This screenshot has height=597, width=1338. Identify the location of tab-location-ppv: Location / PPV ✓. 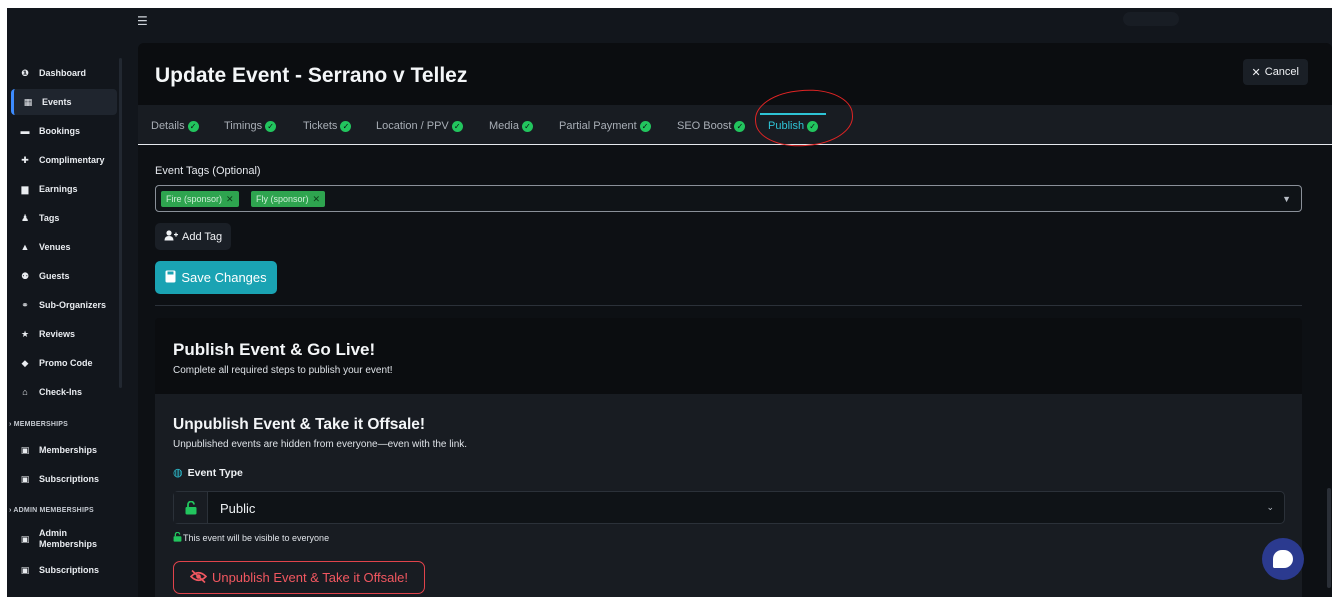
(419, 126).